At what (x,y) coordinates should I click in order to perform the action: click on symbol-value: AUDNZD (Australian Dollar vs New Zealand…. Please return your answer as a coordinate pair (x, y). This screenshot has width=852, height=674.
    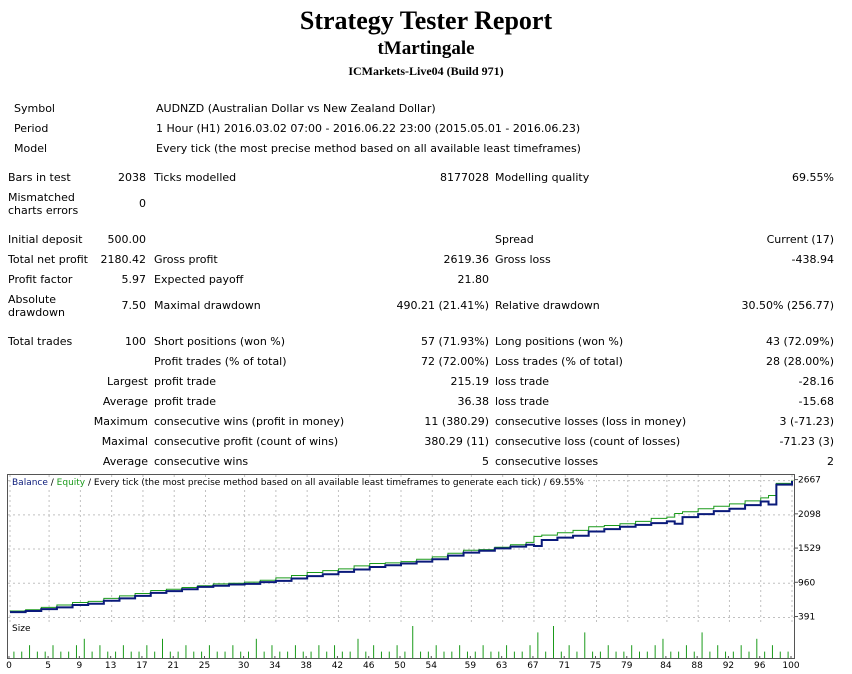
    Looking at the image, I should click on (296, 108).